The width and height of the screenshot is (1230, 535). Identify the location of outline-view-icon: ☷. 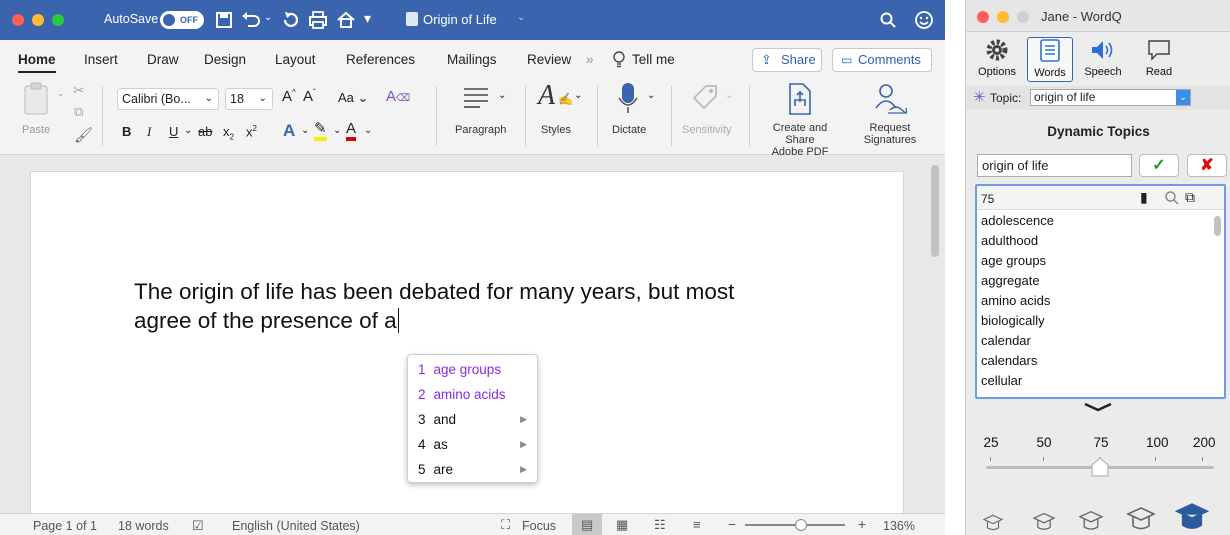
(660, 525).